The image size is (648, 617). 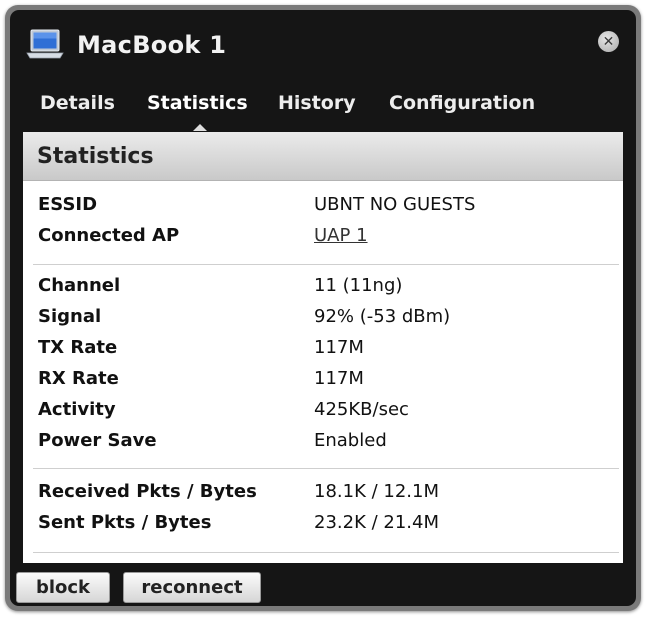 I want to click on section-header: Statistics, so click(x=323, y=156).